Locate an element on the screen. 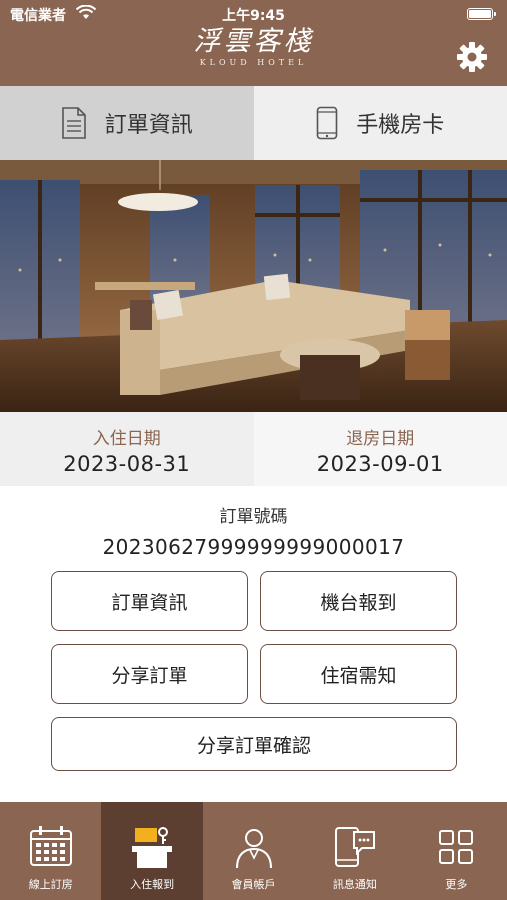  nav-item-more: 更多 is located at coordinates (456, 851).